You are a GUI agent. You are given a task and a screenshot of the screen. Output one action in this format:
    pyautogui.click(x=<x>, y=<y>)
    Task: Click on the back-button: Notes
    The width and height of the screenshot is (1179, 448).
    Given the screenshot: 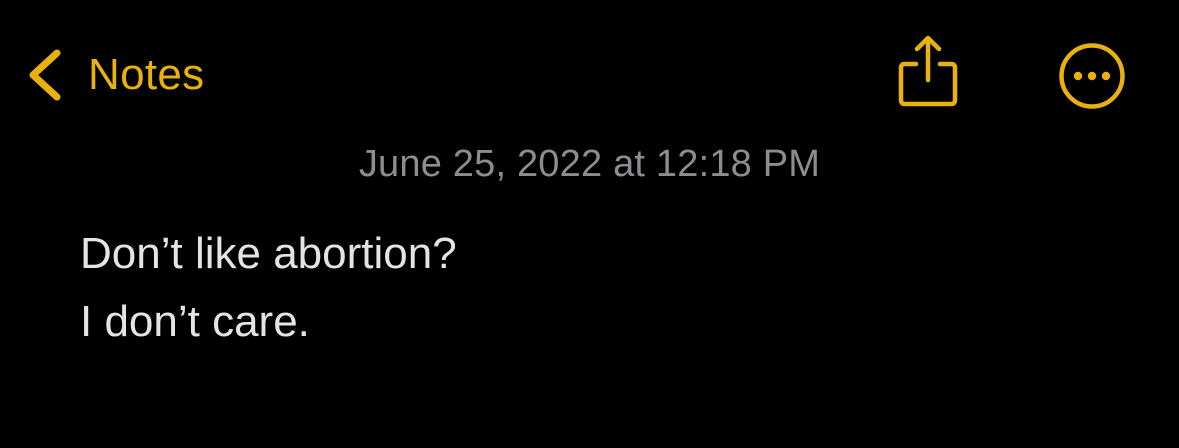 What is the action you would take?
    pyautogui.click(x=114, y=75)
    